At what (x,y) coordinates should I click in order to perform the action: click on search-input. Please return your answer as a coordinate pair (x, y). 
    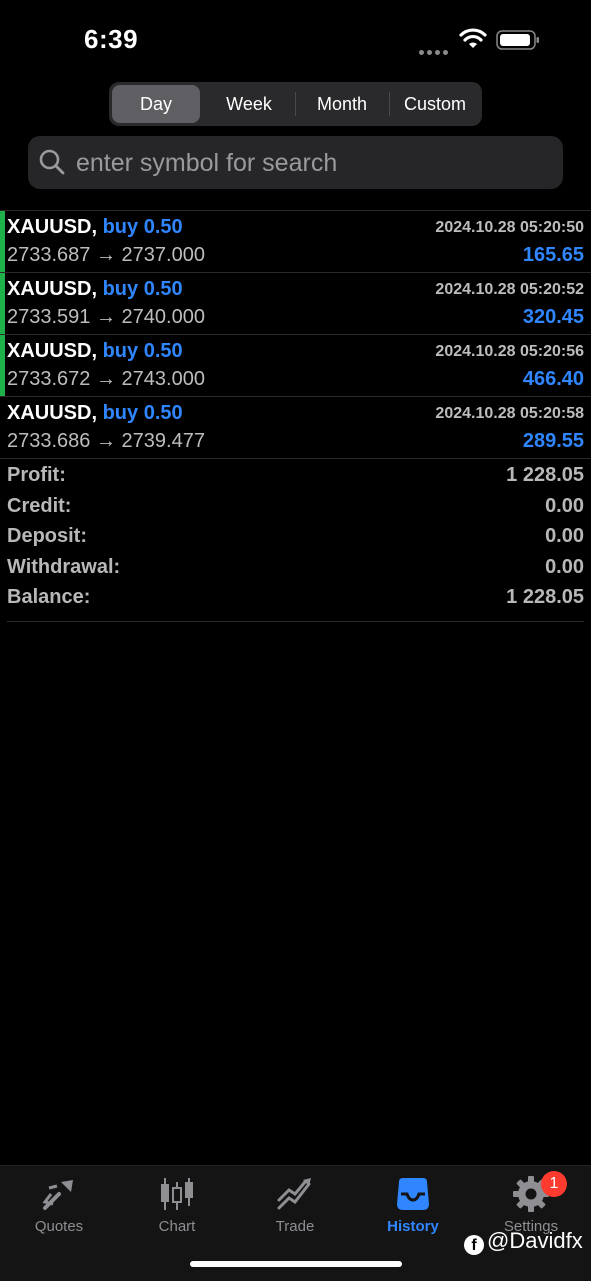
    Looking at the image, I should click on (316, 163).